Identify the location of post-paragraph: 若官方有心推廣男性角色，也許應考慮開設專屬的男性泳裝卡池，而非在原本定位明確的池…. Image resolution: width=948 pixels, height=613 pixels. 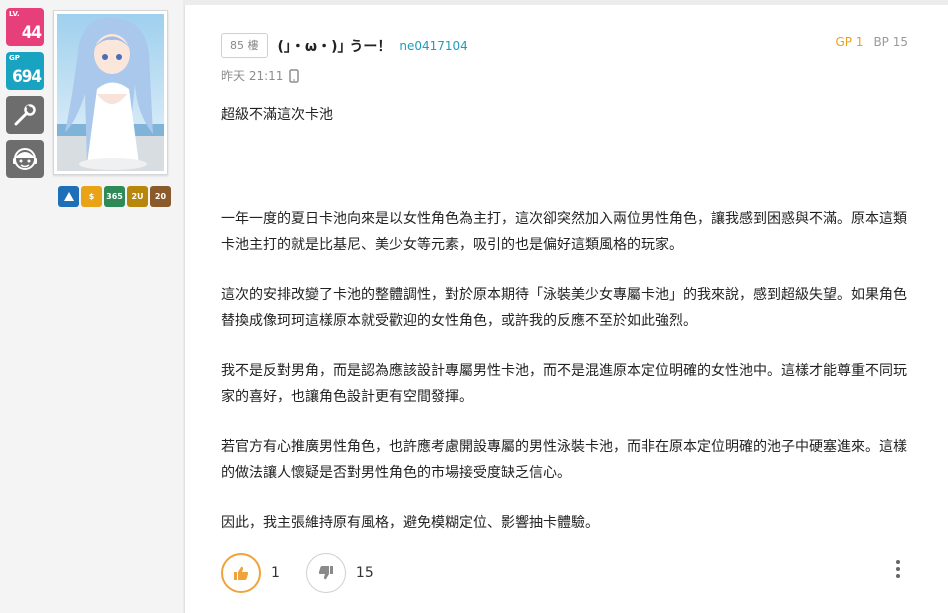
(564, 460).